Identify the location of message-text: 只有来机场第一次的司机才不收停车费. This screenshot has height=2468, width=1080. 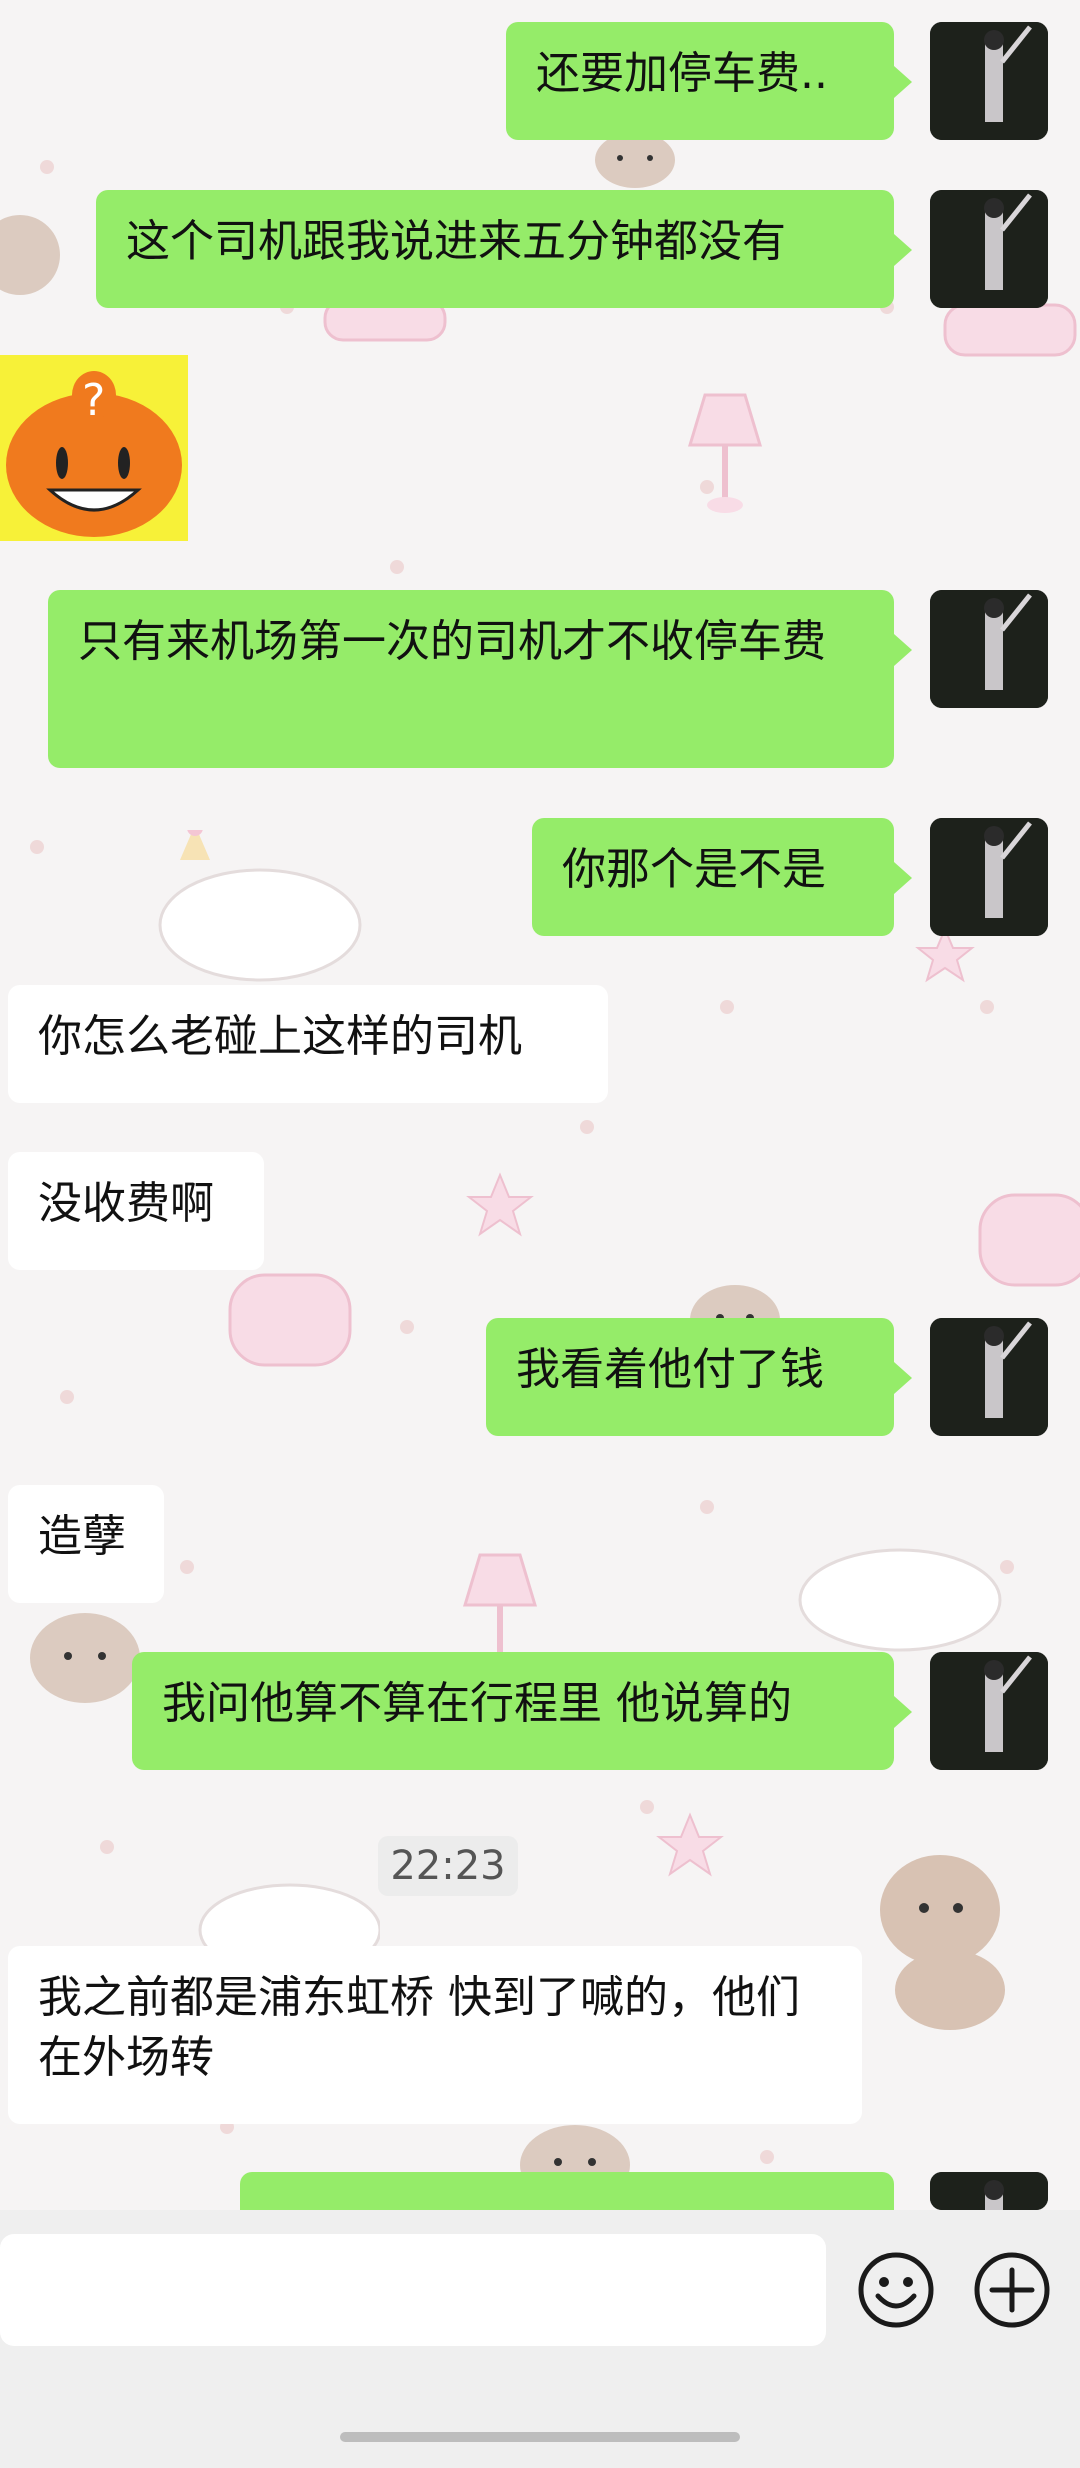
(452, 641).